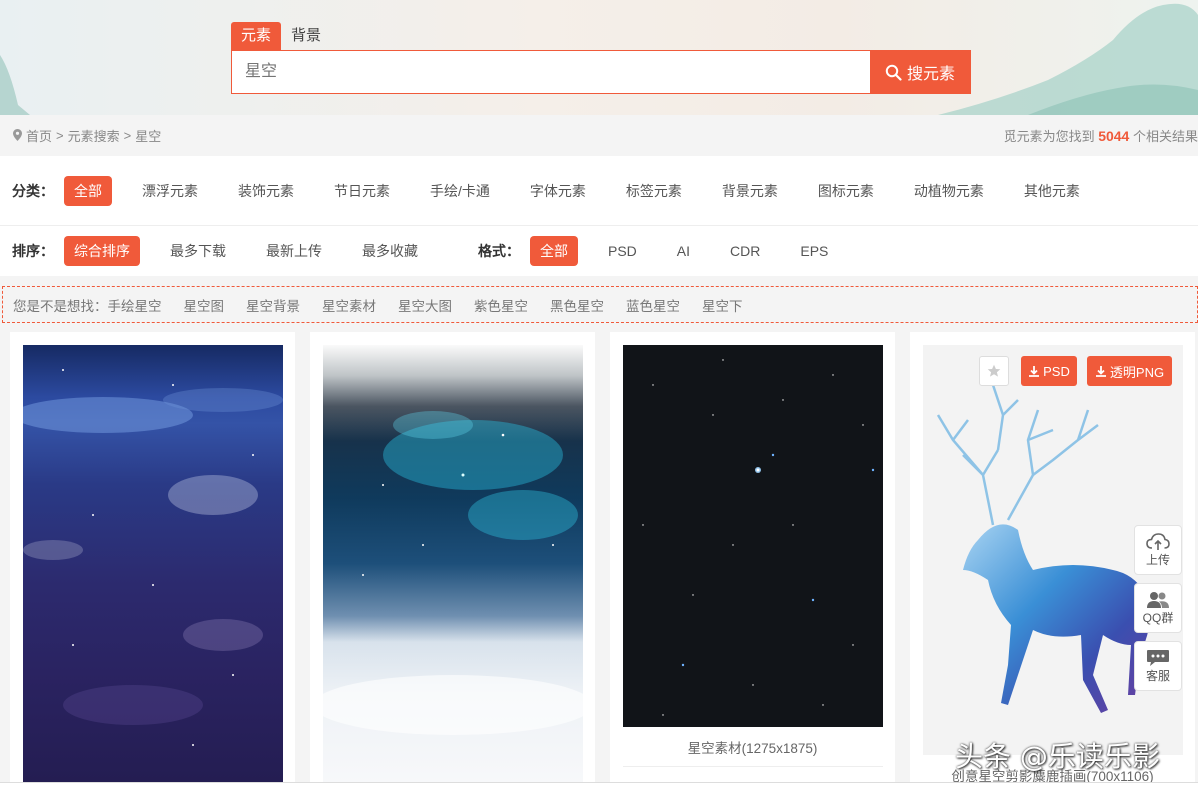 The image size is (1198, 791). I want to click on result-card: 星空素材(1275x1875), so click(752, 557).